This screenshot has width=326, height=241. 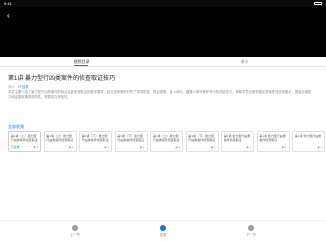 I want to click on video-card-title: 第1讲 暴力型行凶类, so click(x=308, y=135).